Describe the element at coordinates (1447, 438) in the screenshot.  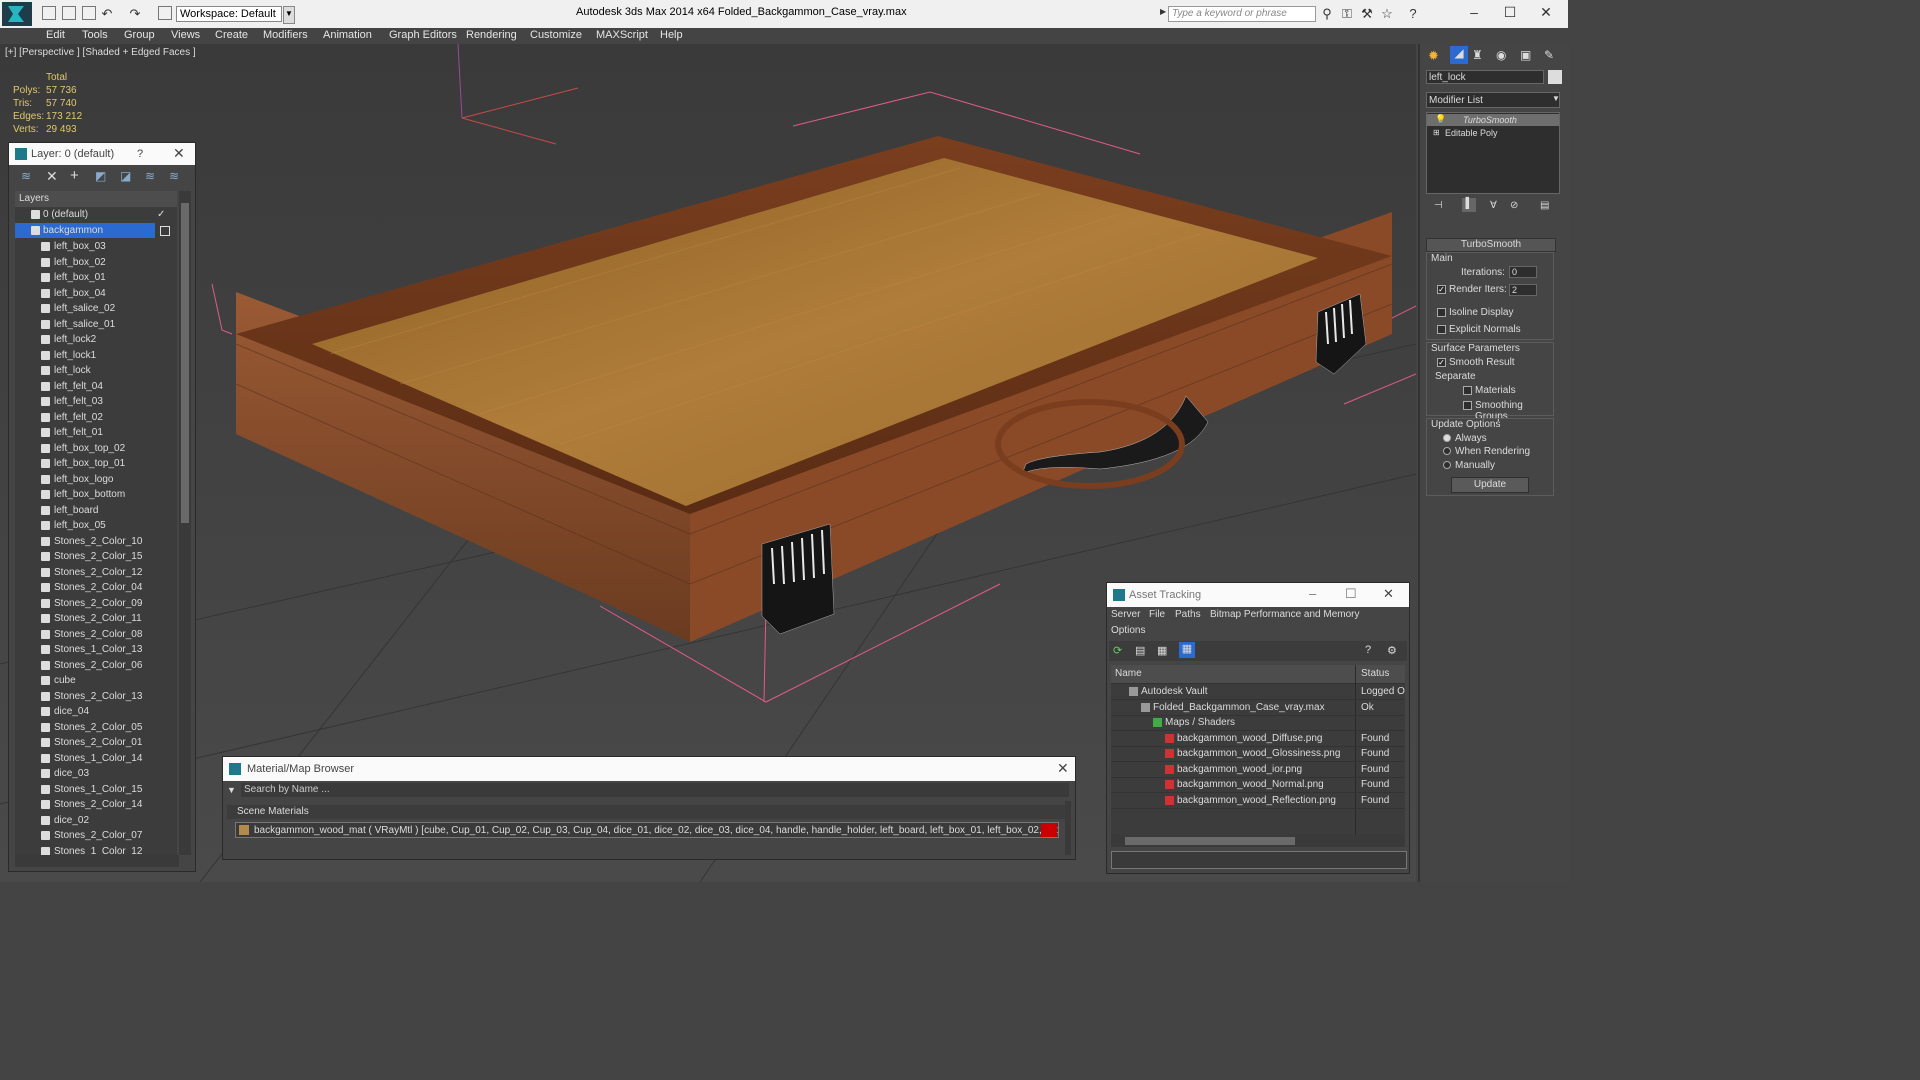
I see `always-radio` at that location.